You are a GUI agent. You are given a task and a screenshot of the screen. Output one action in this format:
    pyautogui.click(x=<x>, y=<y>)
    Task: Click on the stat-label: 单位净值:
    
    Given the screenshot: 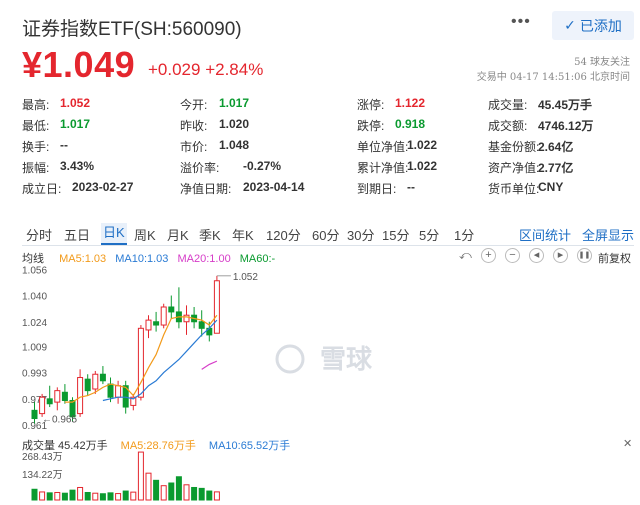 What is the action you would take?
    pyautogui.click(x=383, y=147)
    